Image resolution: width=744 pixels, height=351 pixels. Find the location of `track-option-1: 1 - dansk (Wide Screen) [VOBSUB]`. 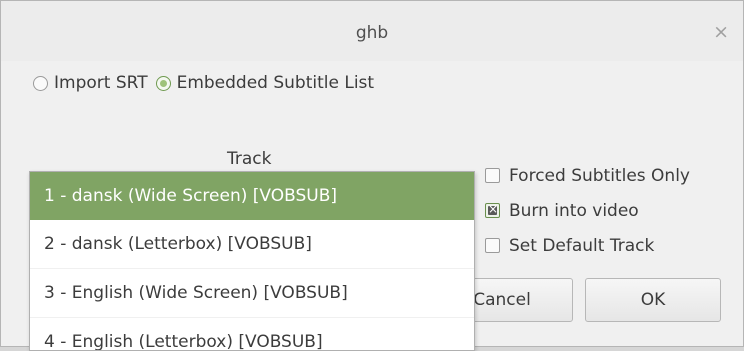

track-option-1: 1 - dansk (Wide Screen) [VOBSUB] is located at coordinates (252, 196).